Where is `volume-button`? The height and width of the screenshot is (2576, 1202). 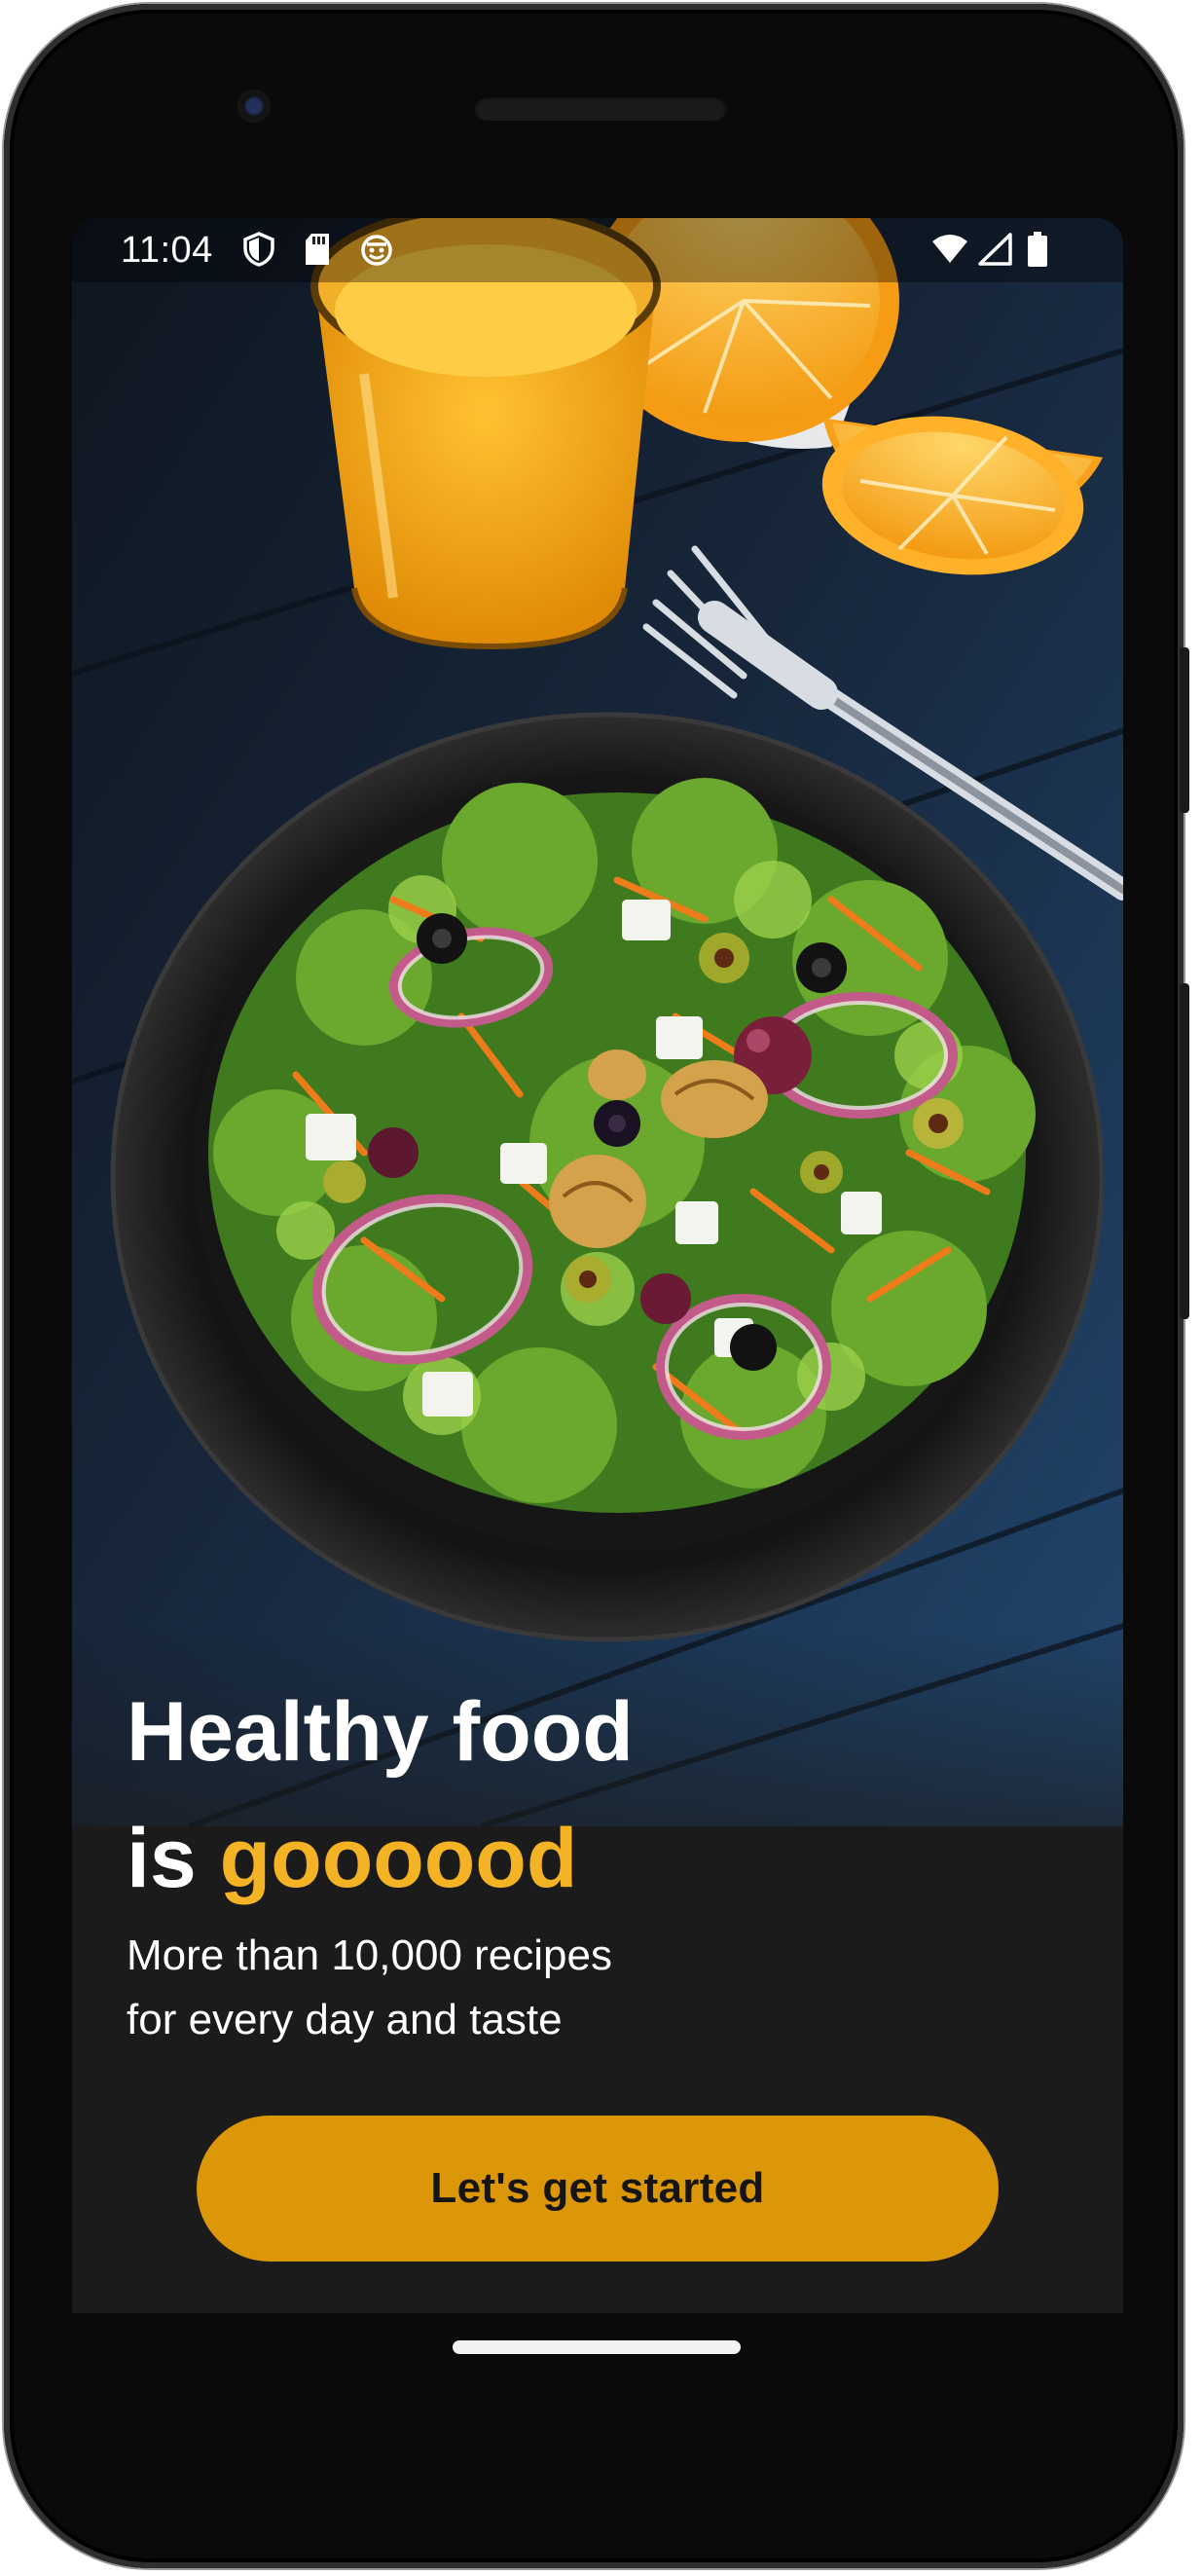 volume-button is located at coordinates (1184, 1151).